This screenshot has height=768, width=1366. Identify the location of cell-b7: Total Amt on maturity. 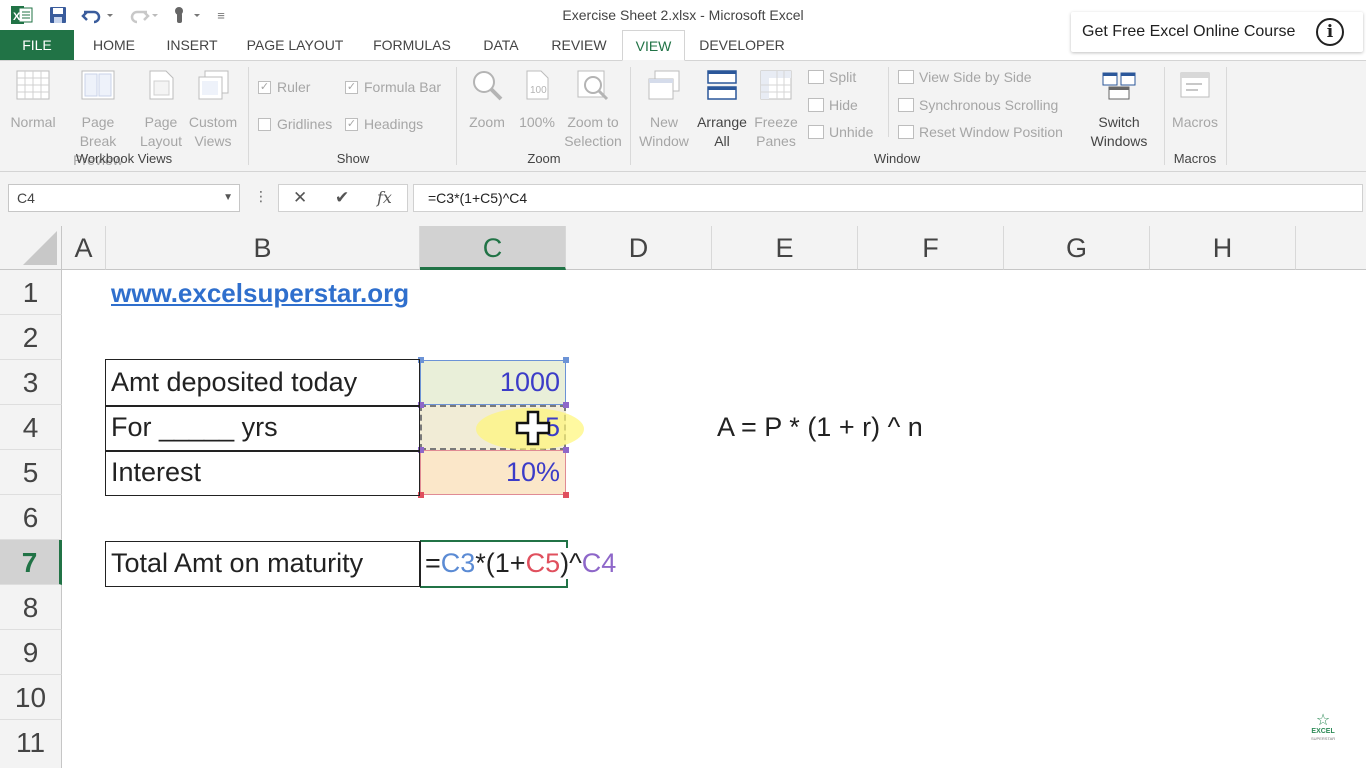
(237, 563).